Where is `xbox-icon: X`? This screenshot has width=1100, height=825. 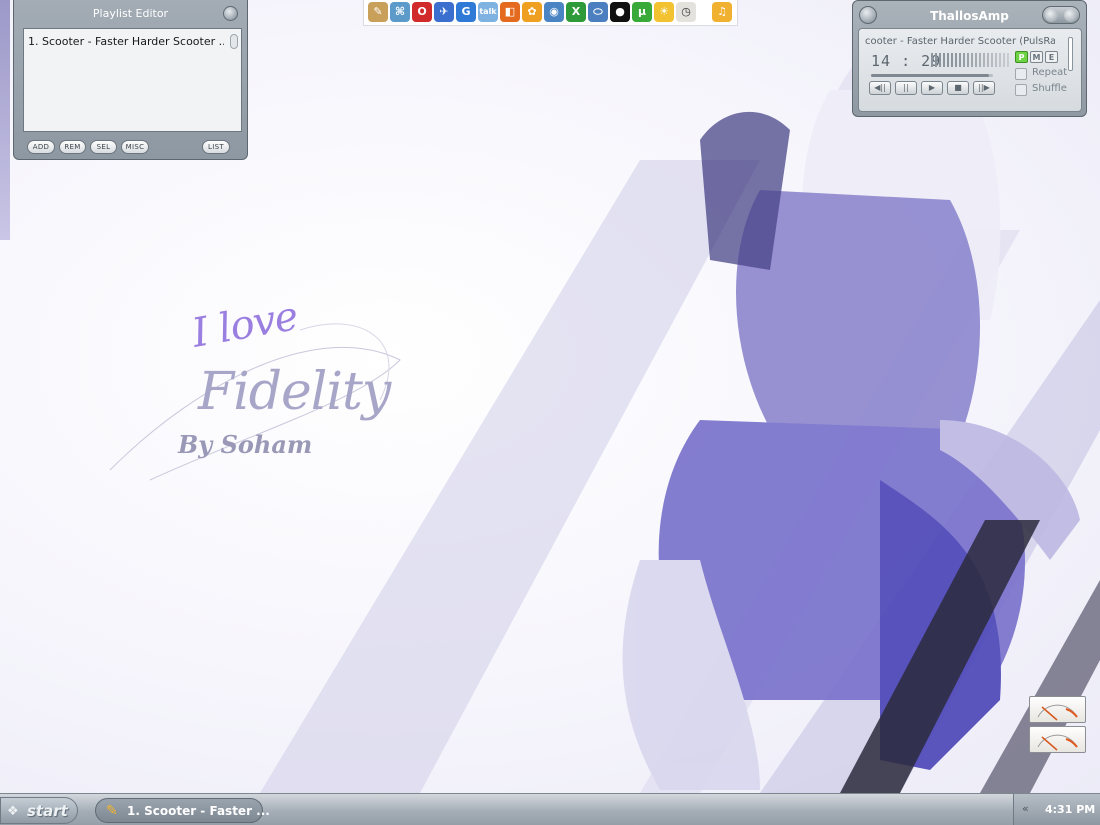
xbox-icon: X is located at coordinates (576, 12).